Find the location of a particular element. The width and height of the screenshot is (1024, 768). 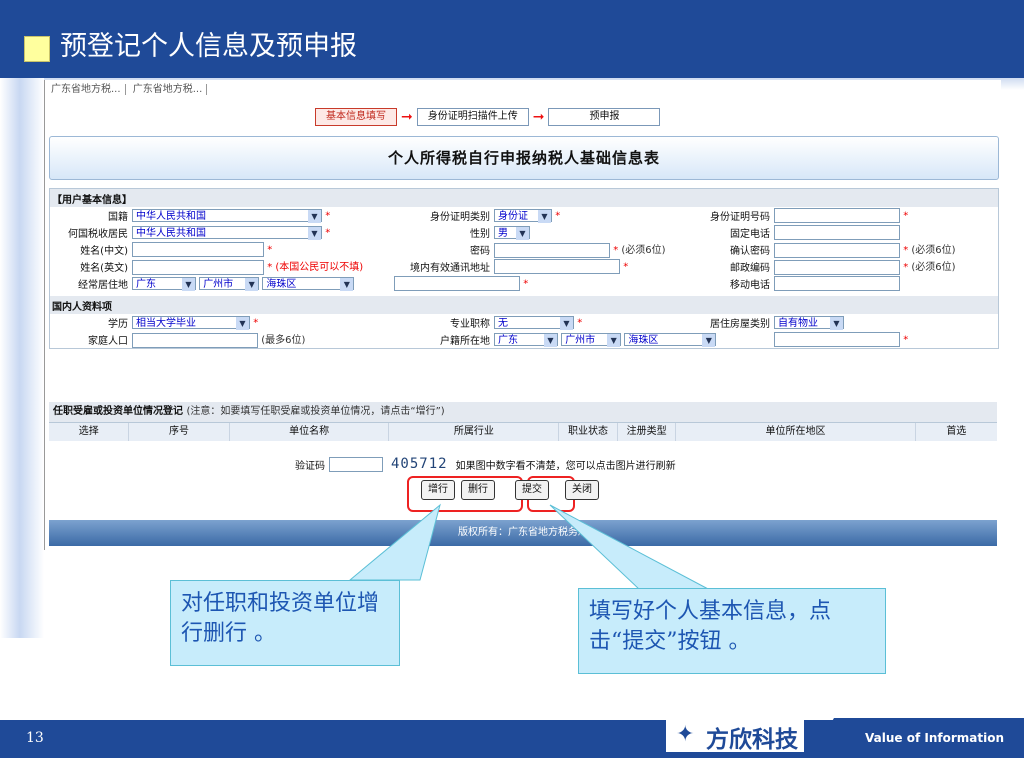

column-header: 所属行业 is located at coordinates (474, 432).